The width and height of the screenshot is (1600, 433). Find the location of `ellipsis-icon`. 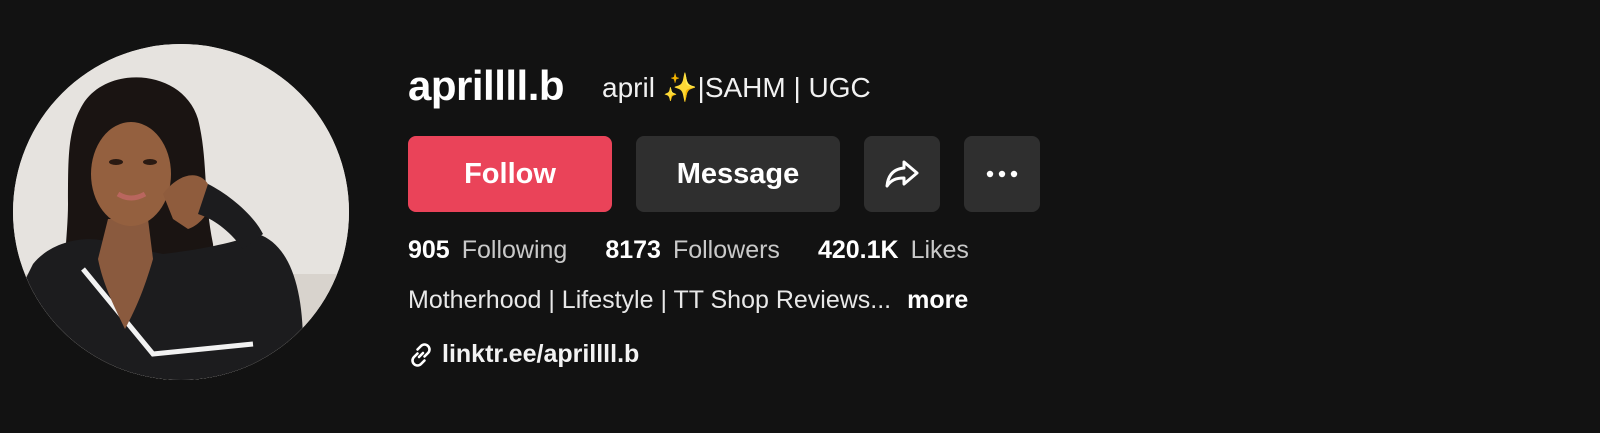

ellipsis-icon is located at coordinates (1002, 174).